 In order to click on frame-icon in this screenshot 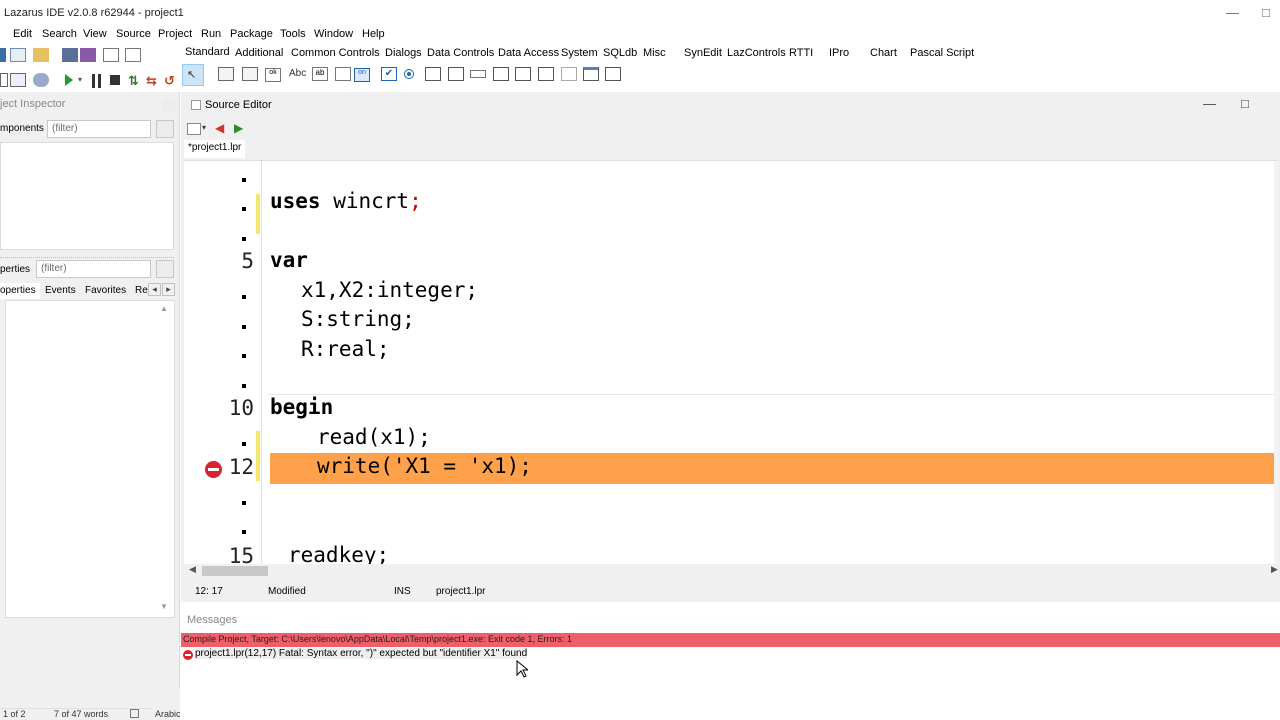, I will do `click(591, 74)`.